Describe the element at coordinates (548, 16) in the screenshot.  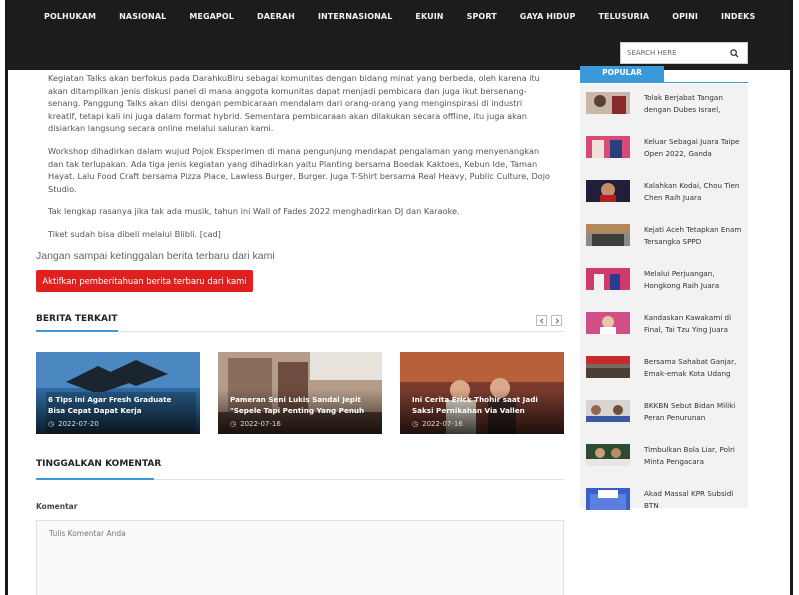
I see `nav-item-gaya-hidup: GAYA HIDUP` at that location.